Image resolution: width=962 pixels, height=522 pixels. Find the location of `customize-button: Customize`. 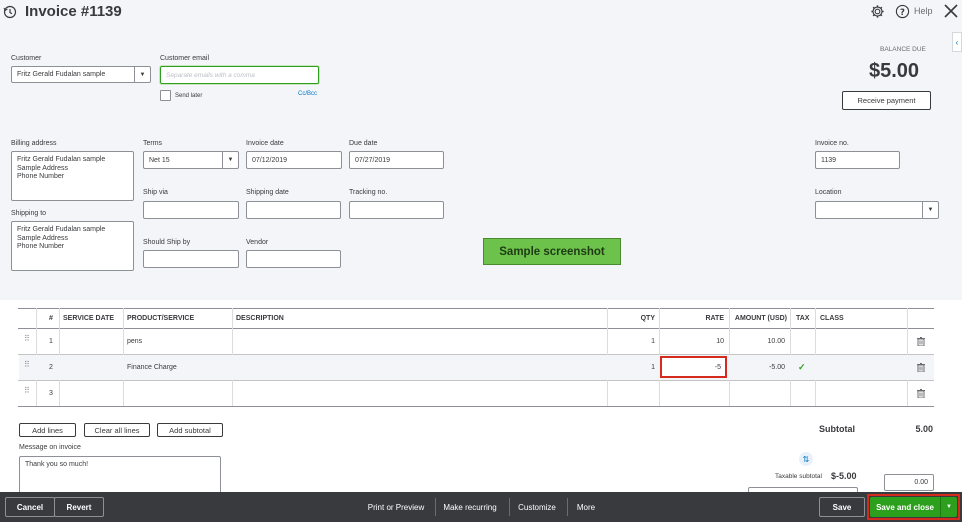

customize-button: Customize is located at coordinates (537, 507).